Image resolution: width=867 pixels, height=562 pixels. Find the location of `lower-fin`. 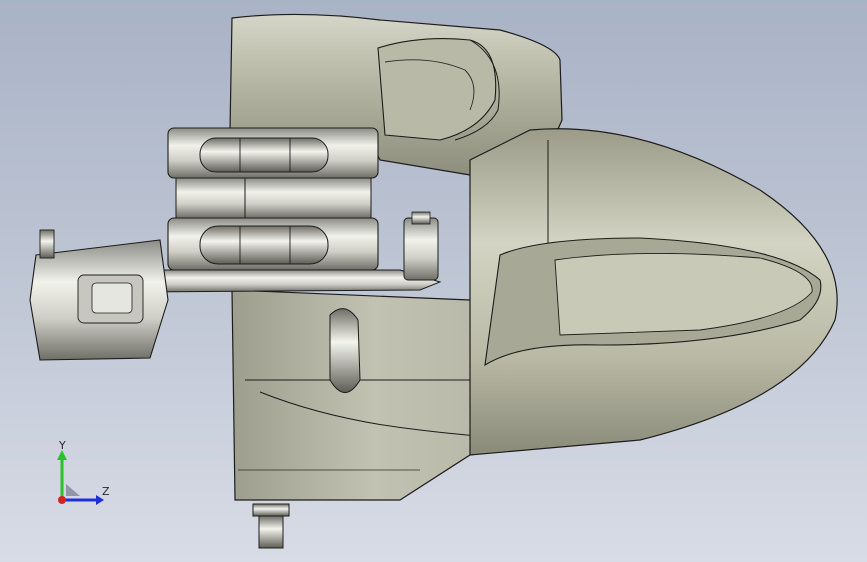

lower-fin is located at coordinates (345, 350).